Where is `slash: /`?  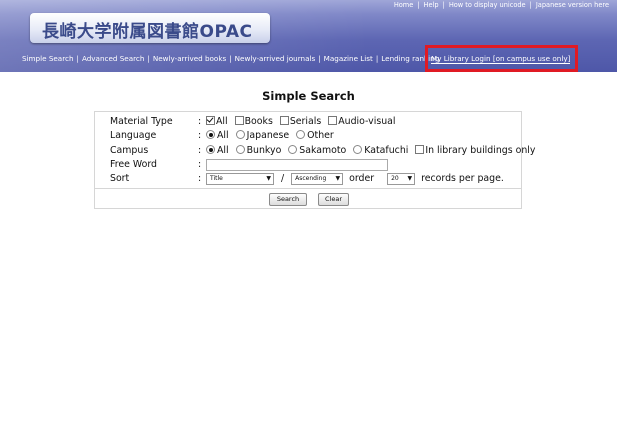 slash: / is located at coordinates (282, 178).